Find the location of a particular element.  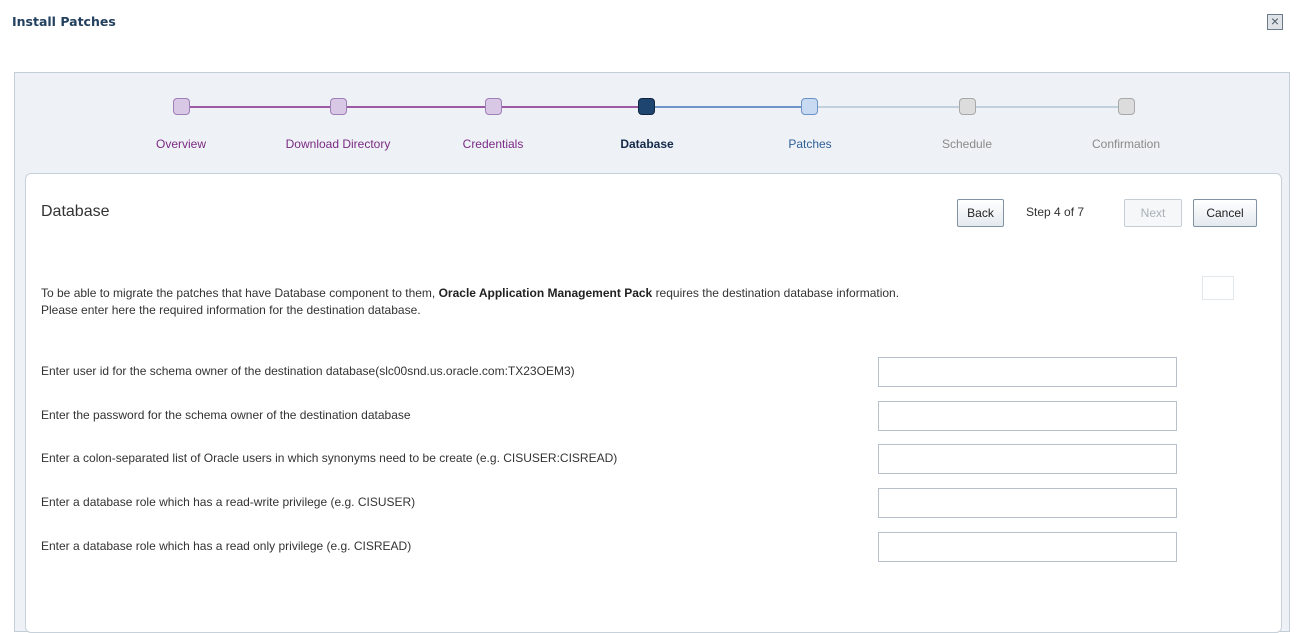

train-label-confirmation: Confirmation is located at coordinates (1126, 144).